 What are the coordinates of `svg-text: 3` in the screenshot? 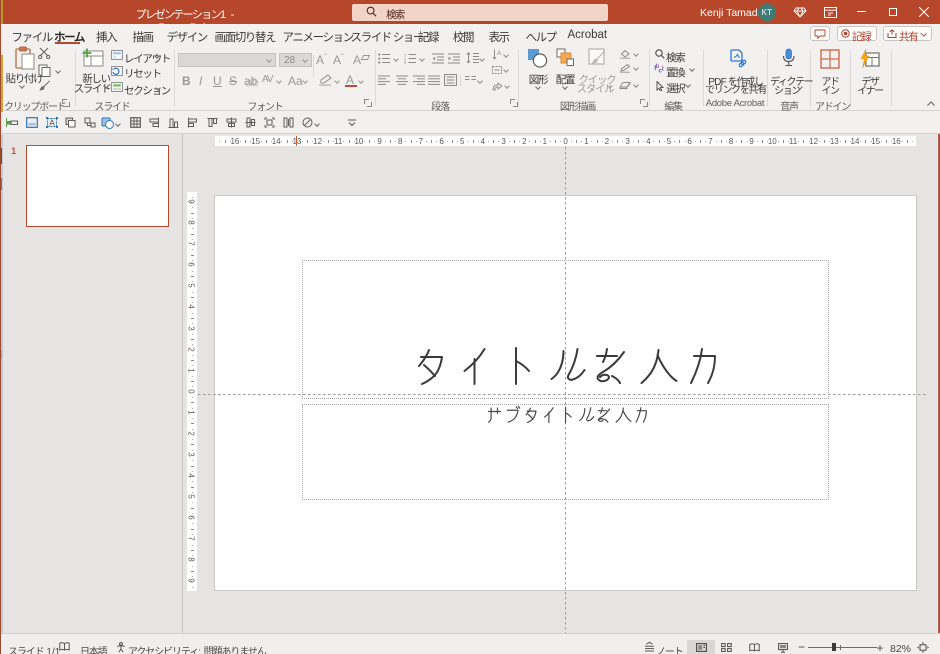 It's located at (405, 62).